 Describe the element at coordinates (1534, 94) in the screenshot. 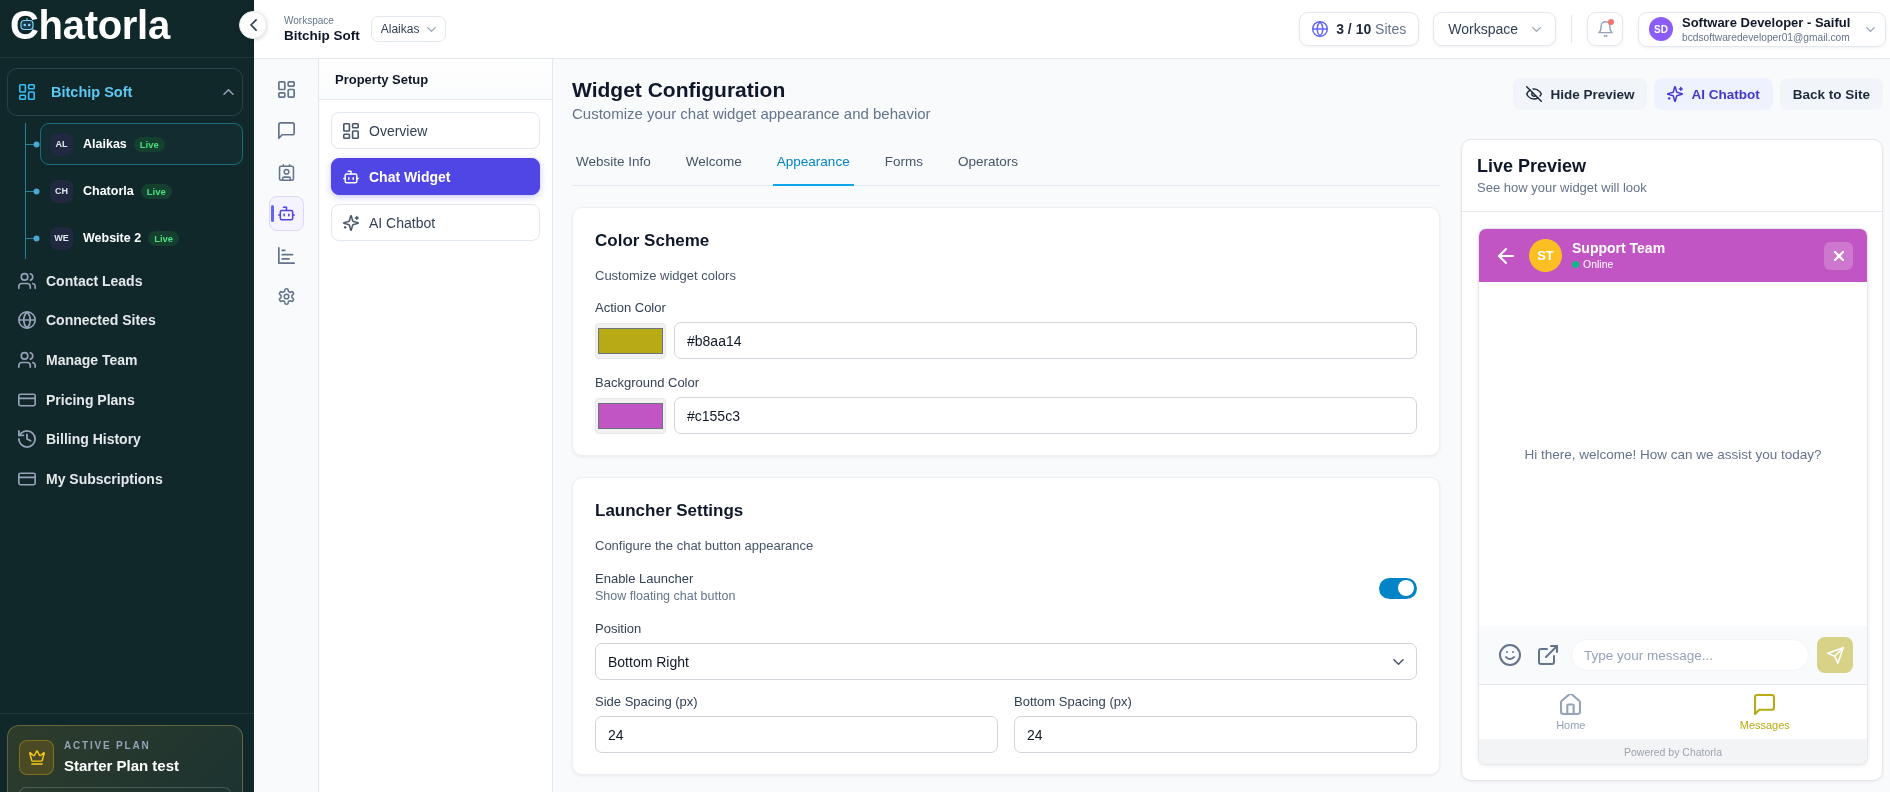

I see `eye-off-icon` at that location.